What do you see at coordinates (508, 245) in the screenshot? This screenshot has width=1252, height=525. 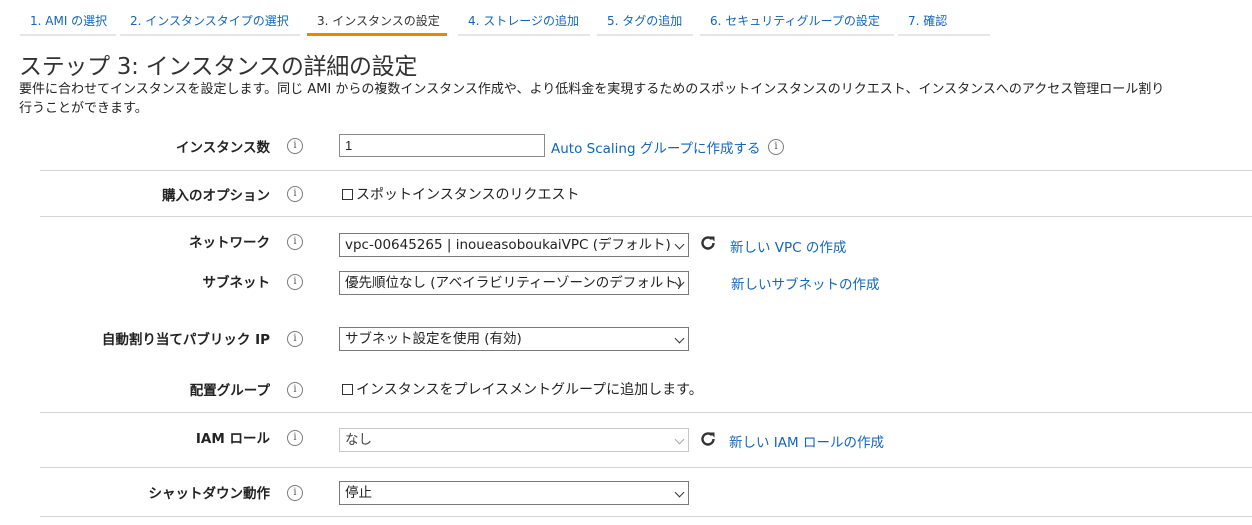 I see `network-selected-value: vpc-00645265 | inoueasoboukaiVPC (デフォルト)` at bounding box center [508, 245].